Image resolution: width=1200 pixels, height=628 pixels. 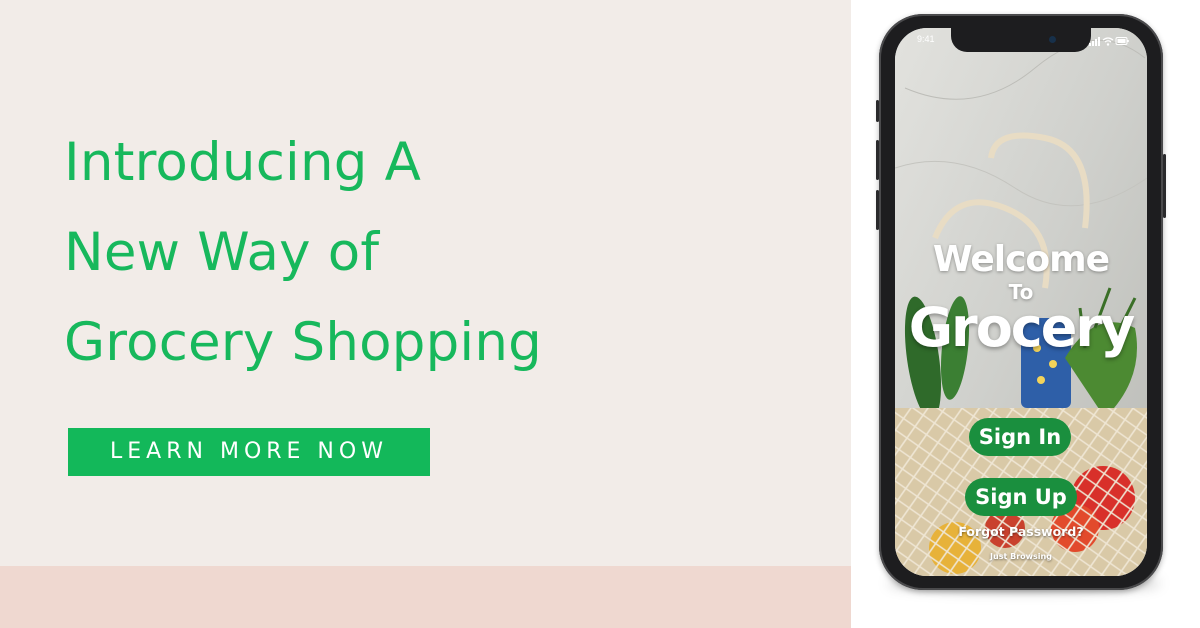 What do you see at coordinates (303, 342) in the screenshot?
I see `headline-line-3: Grocery Shopping` at bounding box center [303, 342].